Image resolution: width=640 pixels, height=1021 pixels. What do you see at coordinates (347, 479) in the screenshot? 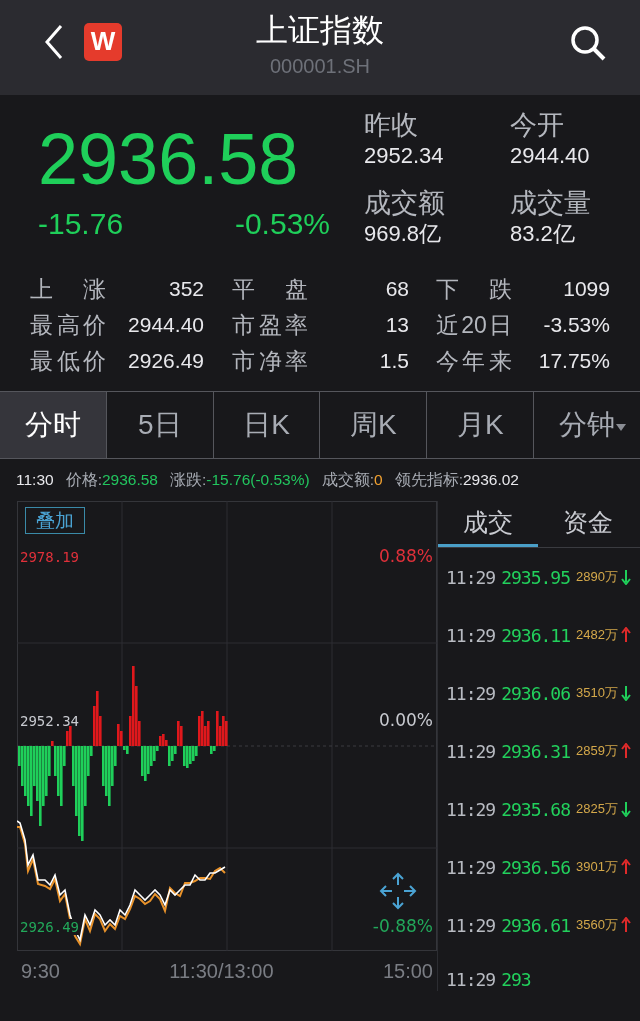
I see `info-label: 成交额:` at bounding box center [347, 479].